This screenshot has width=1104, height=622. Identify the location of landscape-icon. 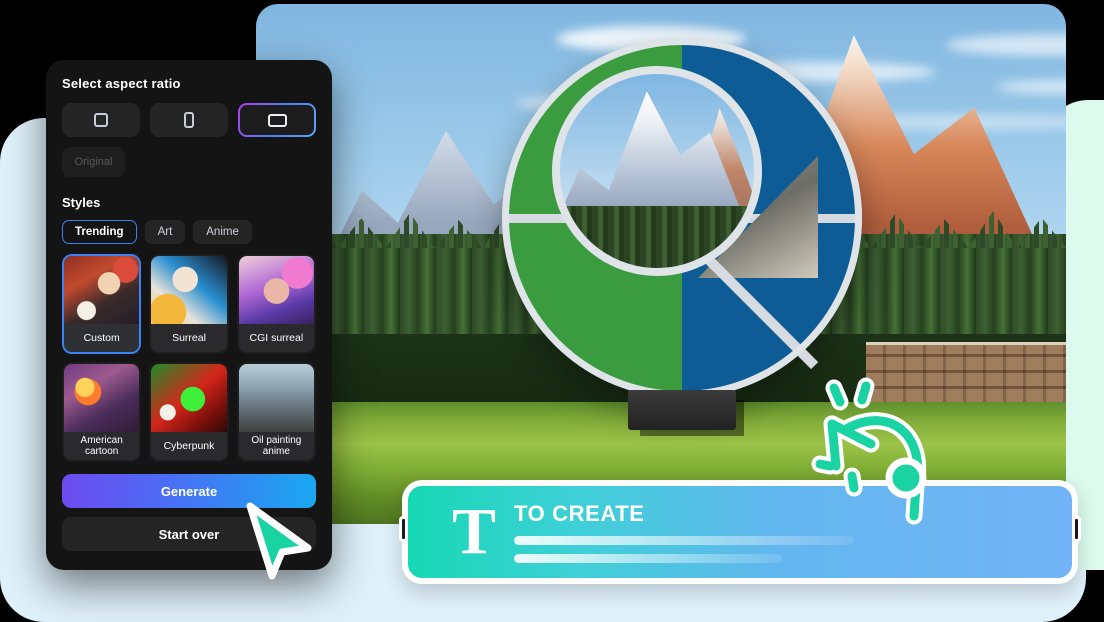
(277, 120).